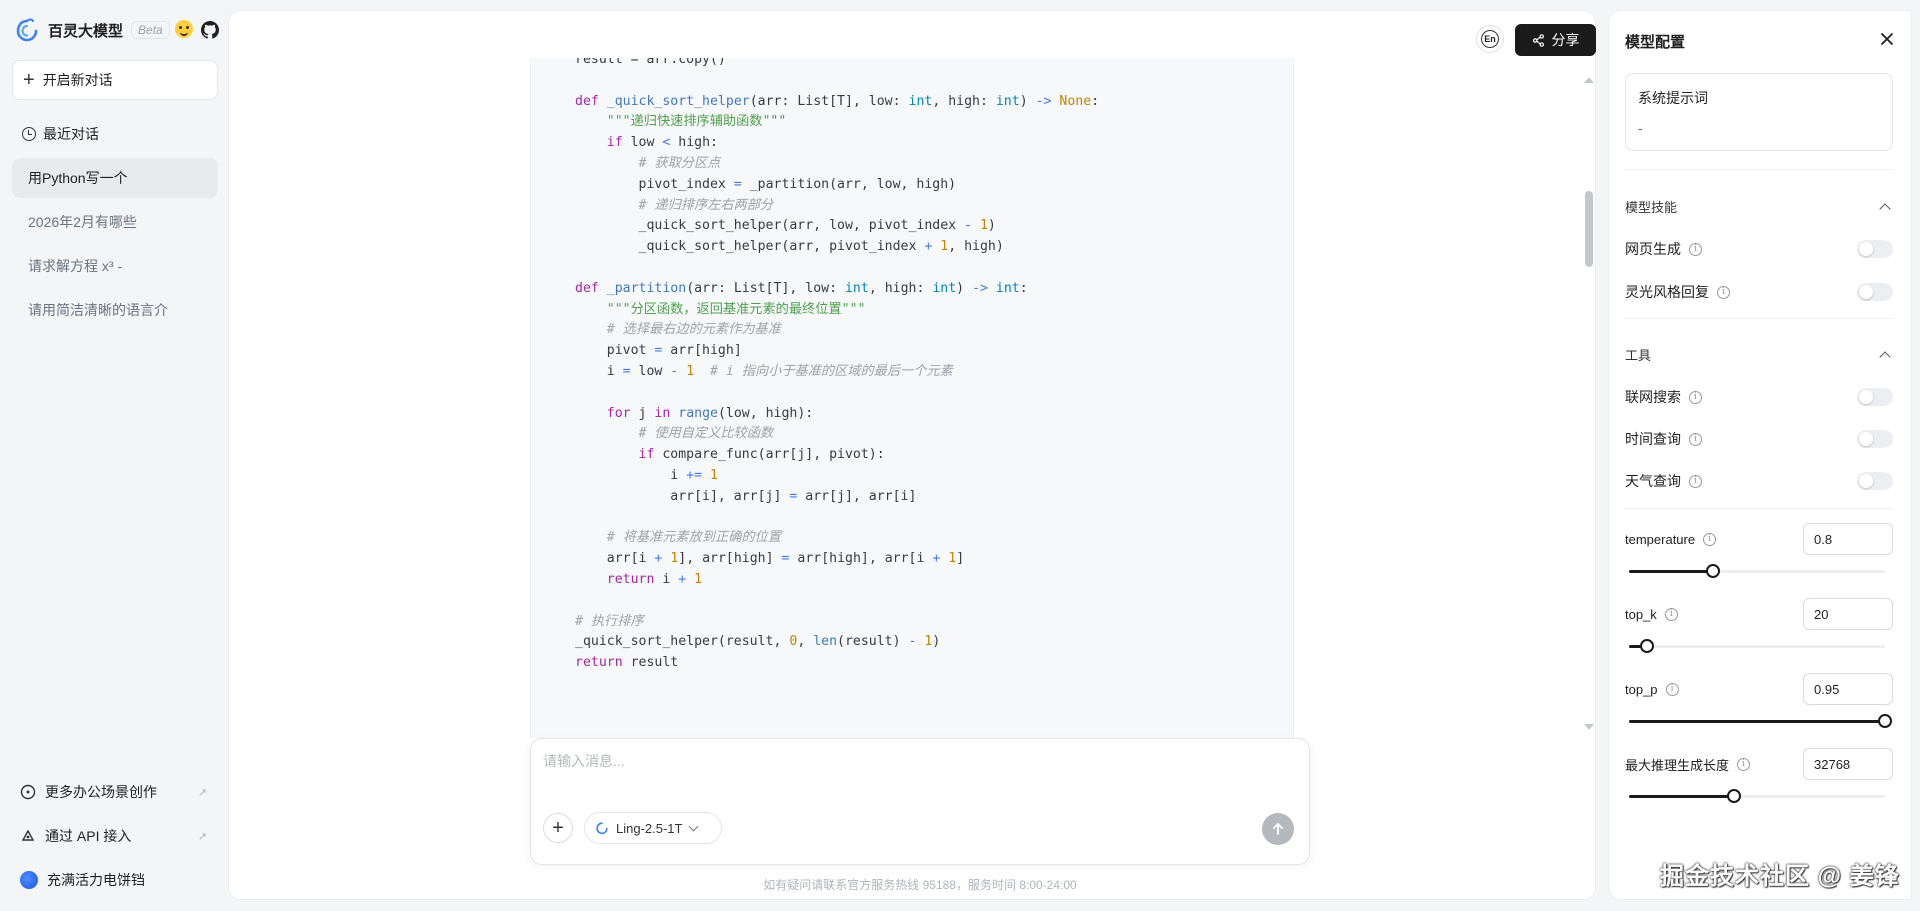 The height and width of the screenshot is (911, 1920). I want to click on temperature-input, so click(1848, 539).